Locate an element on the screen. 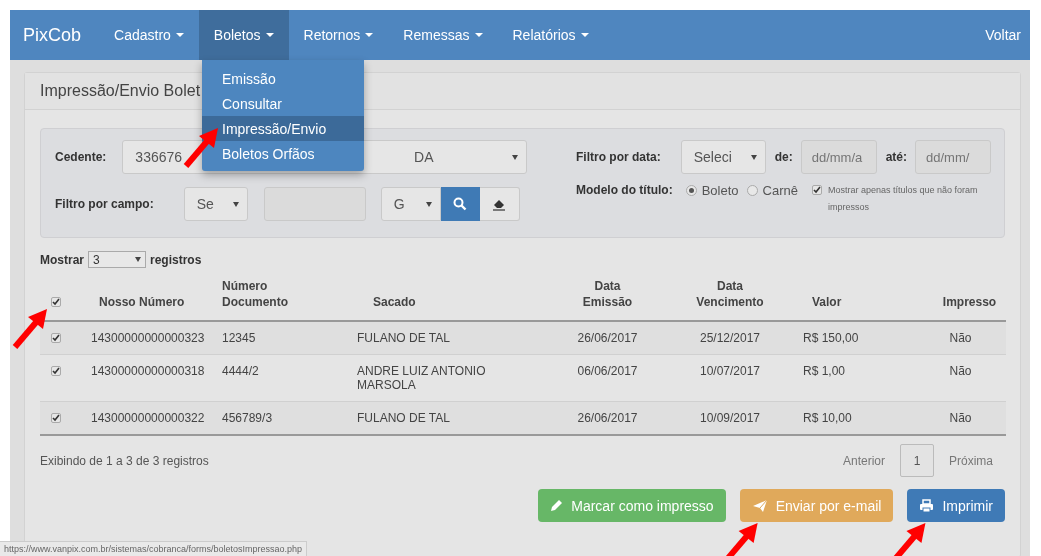 The width and height of the screenshot is (1041, 556). radio-label: Boleto is located at coordinates (720, 190).